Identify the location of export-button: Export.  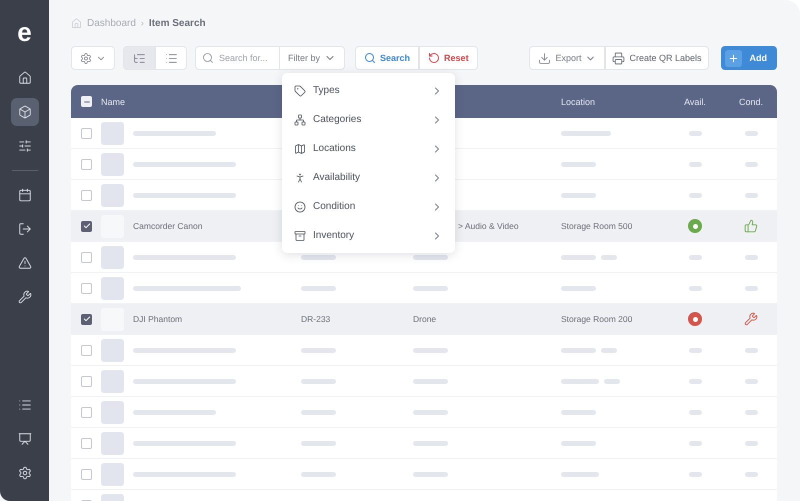
(567, 58).